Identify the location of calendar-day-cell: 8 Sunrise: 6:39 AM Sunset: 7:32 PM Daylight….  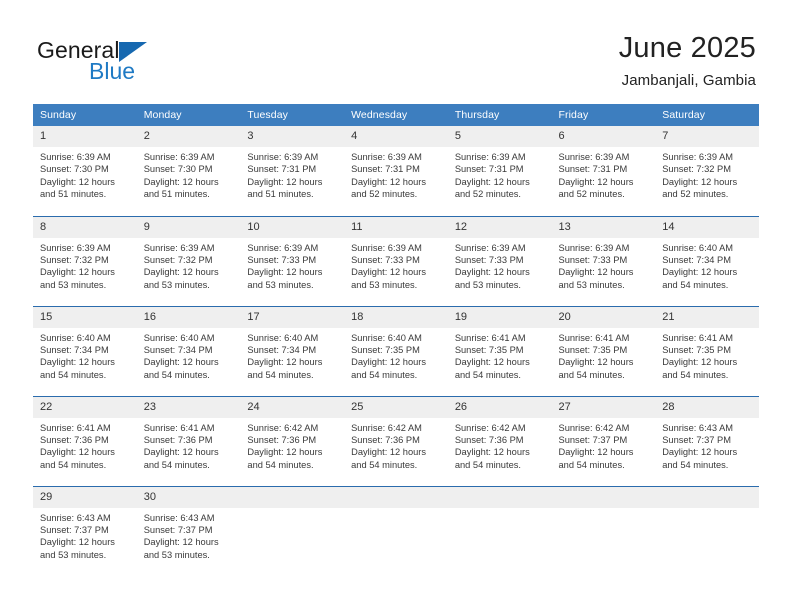
(85, 260).